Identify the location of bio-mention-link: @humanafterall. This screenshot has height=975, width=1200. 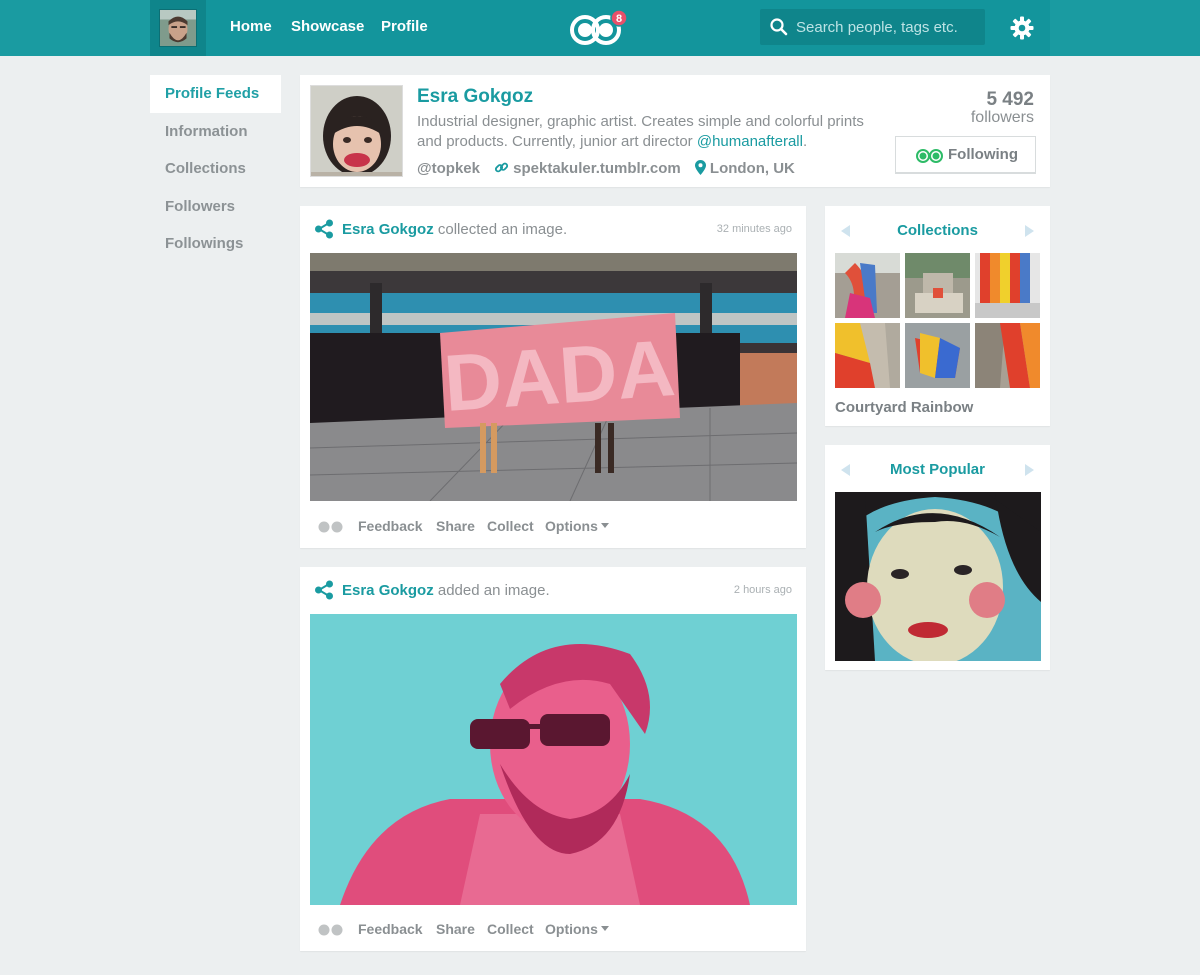
(750, 141).